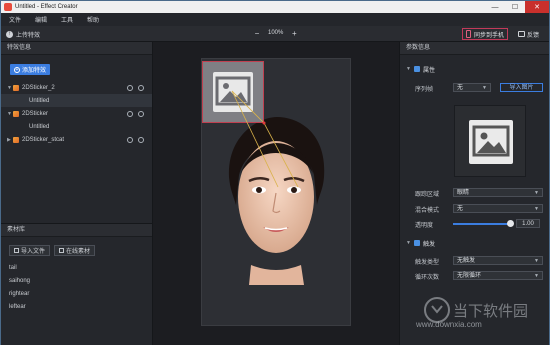 This screenshot has height=345, width=550. What do you see at coordinates (533, 35) in the screenshot?
I see `feedback-label: 反馈` at bounding box center [533, 35].